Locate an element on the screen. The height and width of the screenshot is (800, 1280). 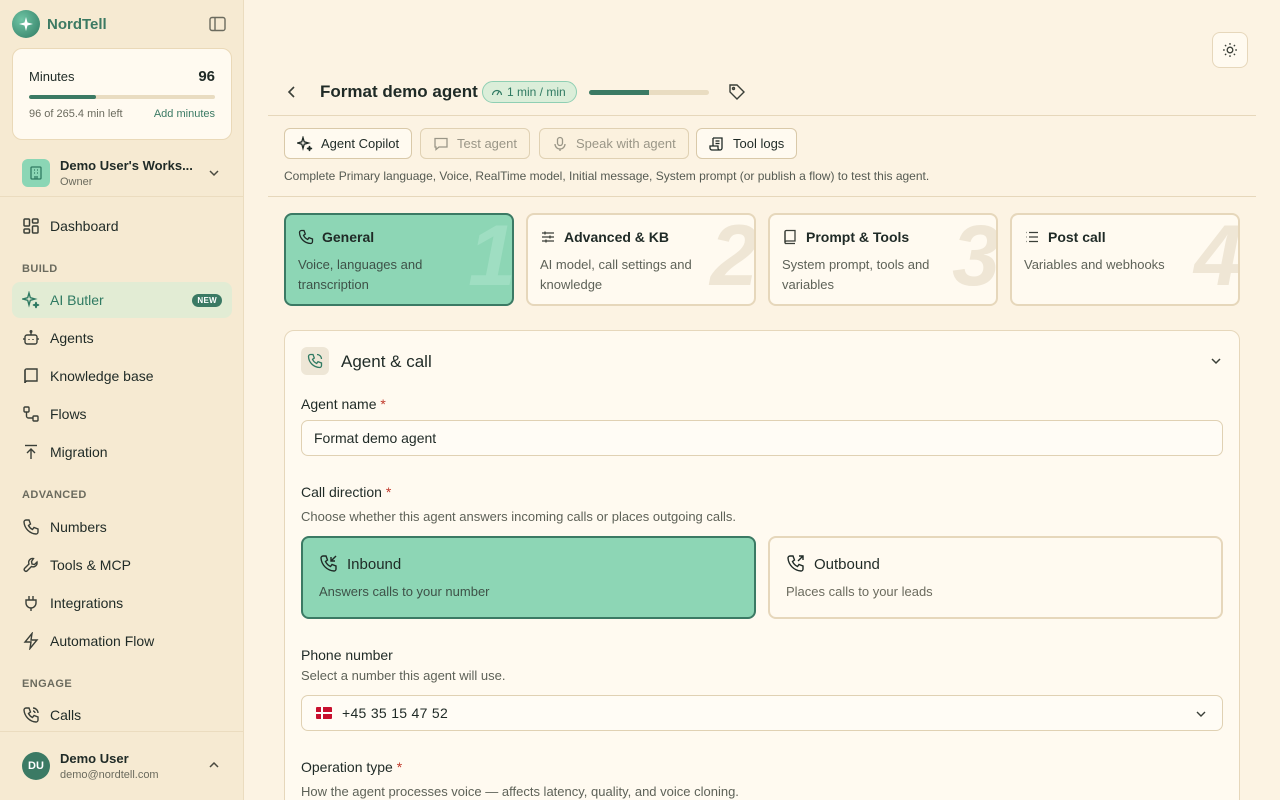
step-title: Advanced & KB is located at coordinates (617, 237).